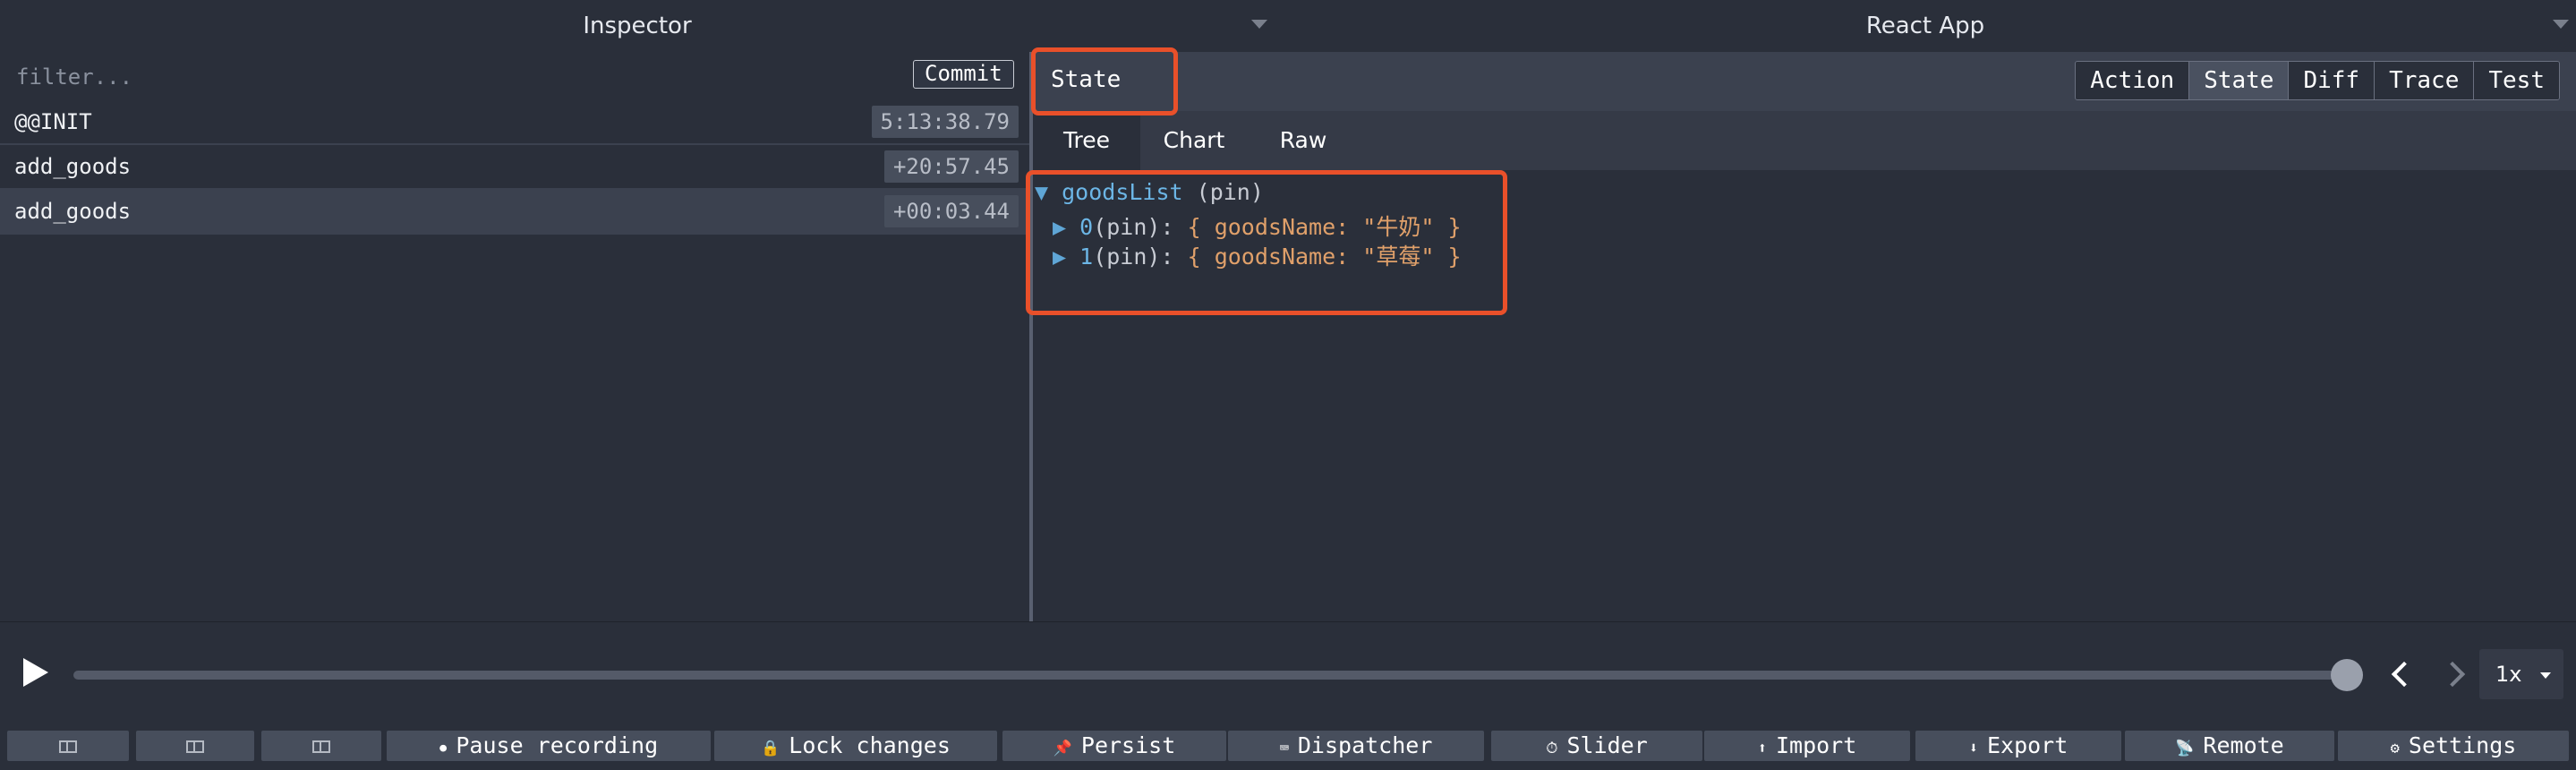  I want to click on layout-right-icon, so click(195, 746).